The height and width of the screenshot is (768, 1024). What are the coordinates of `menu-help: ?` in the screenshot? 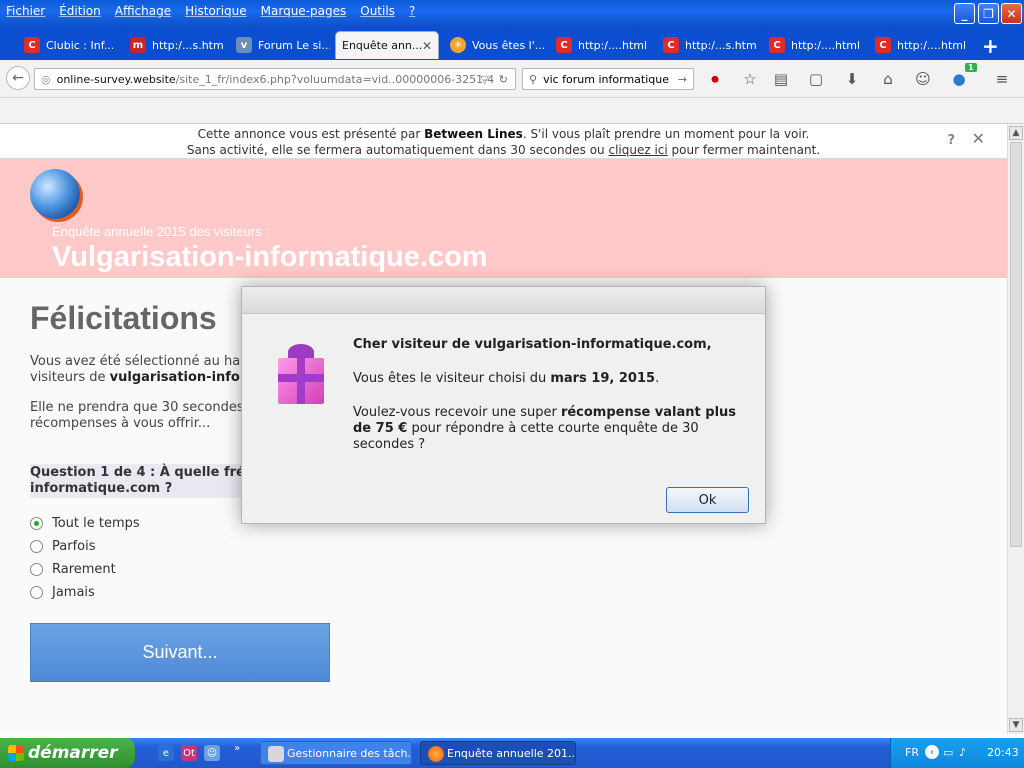 It's located at (412, 11).